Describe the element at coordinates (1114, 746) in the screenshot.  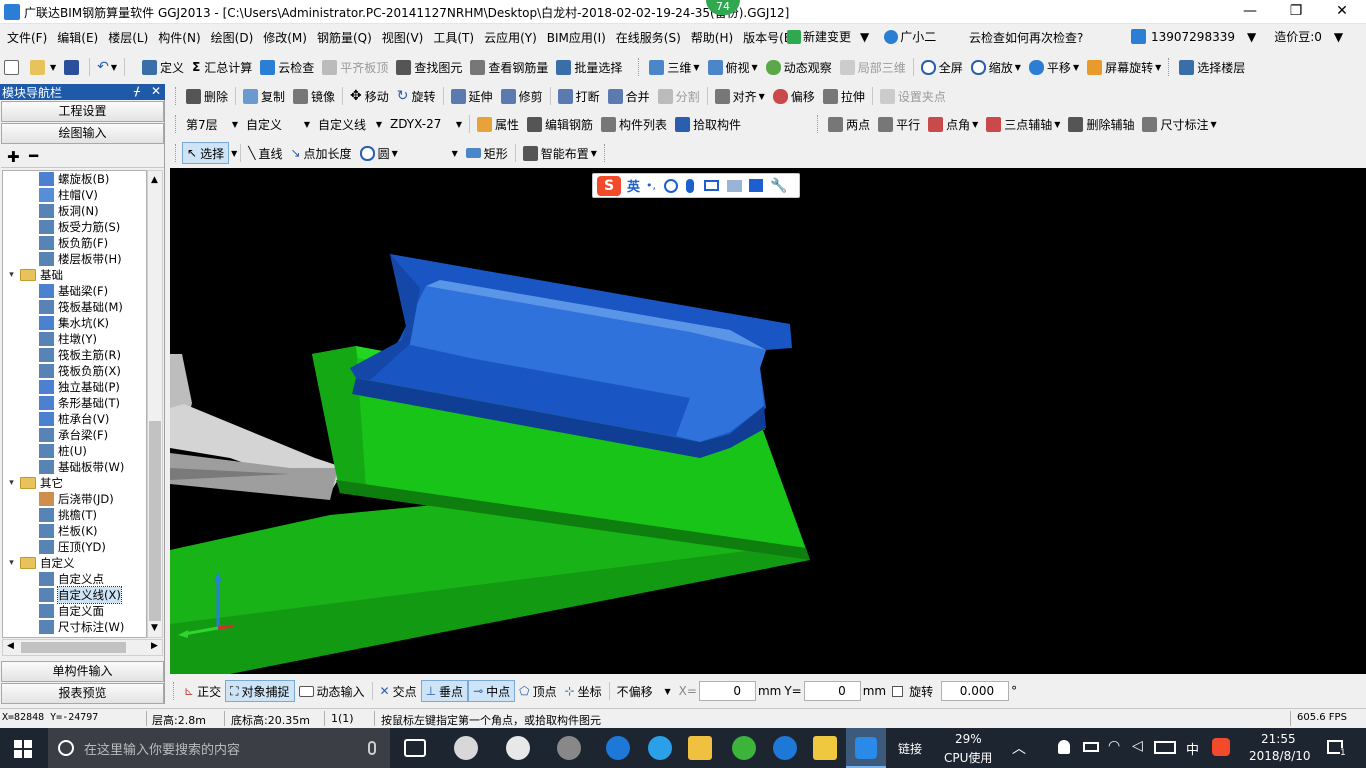
I see `wifi-icon: ◠` at that location.